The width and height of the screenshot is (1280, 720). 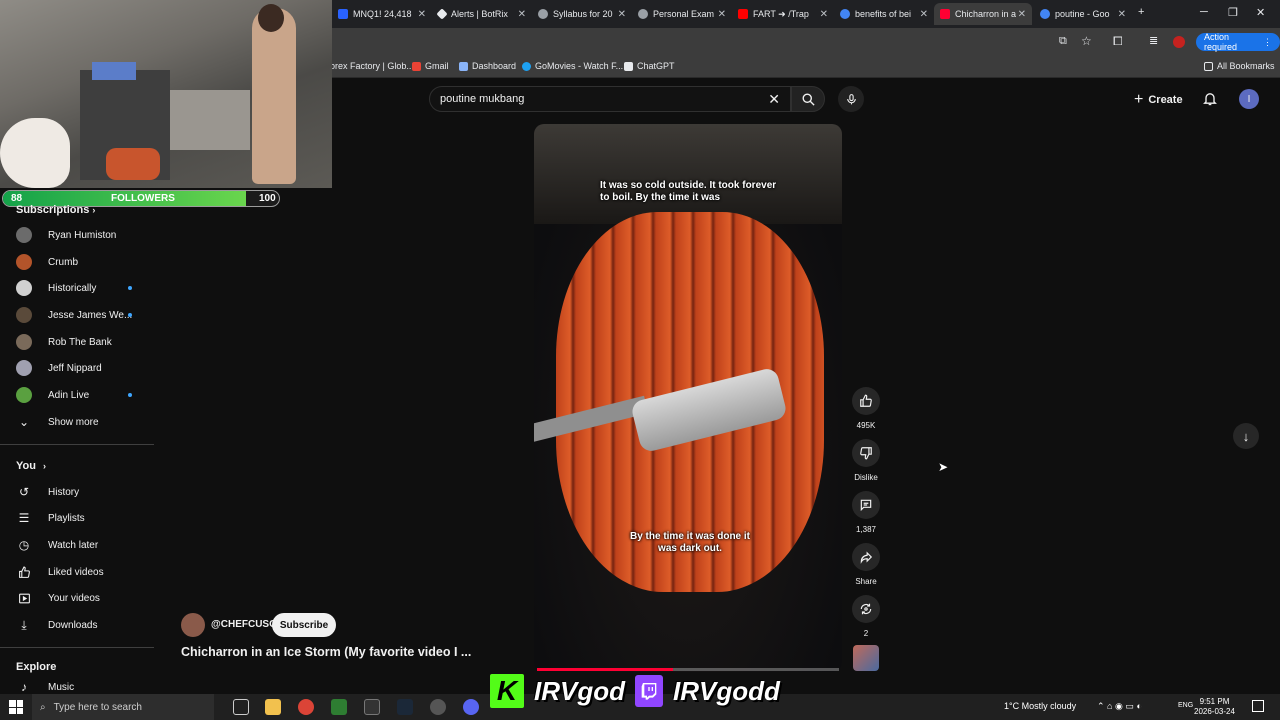 I want to click on tradingview-icon, so click(x=343, y=14).